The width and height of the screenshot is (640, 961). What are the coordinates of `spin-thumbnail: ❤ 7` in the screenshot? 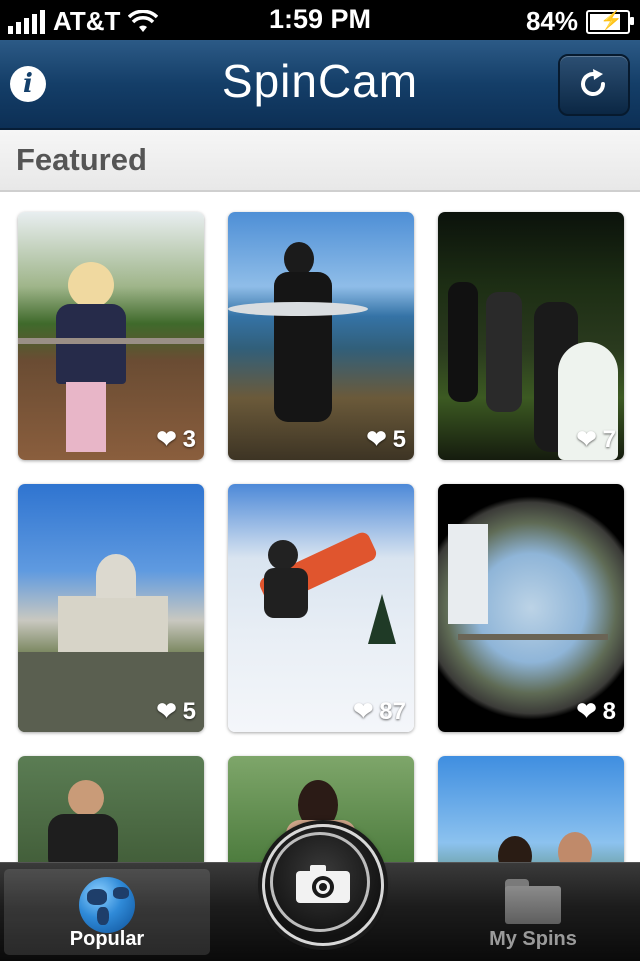 It's located at (531, 336).